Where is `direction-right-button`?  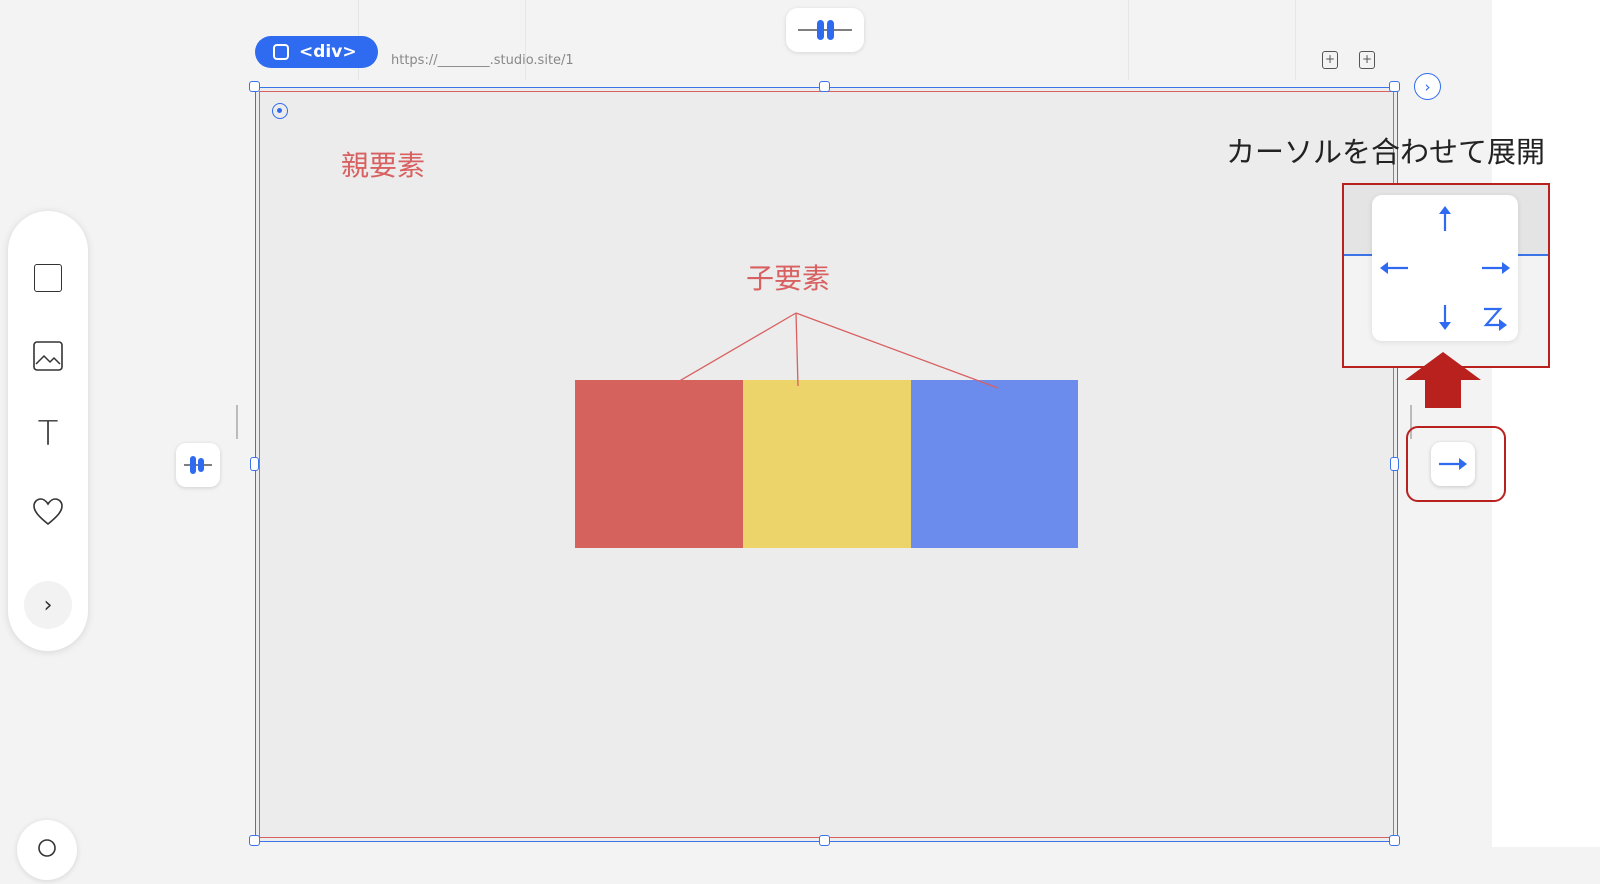 direction-right-button is located at coordinates (1496, 268).